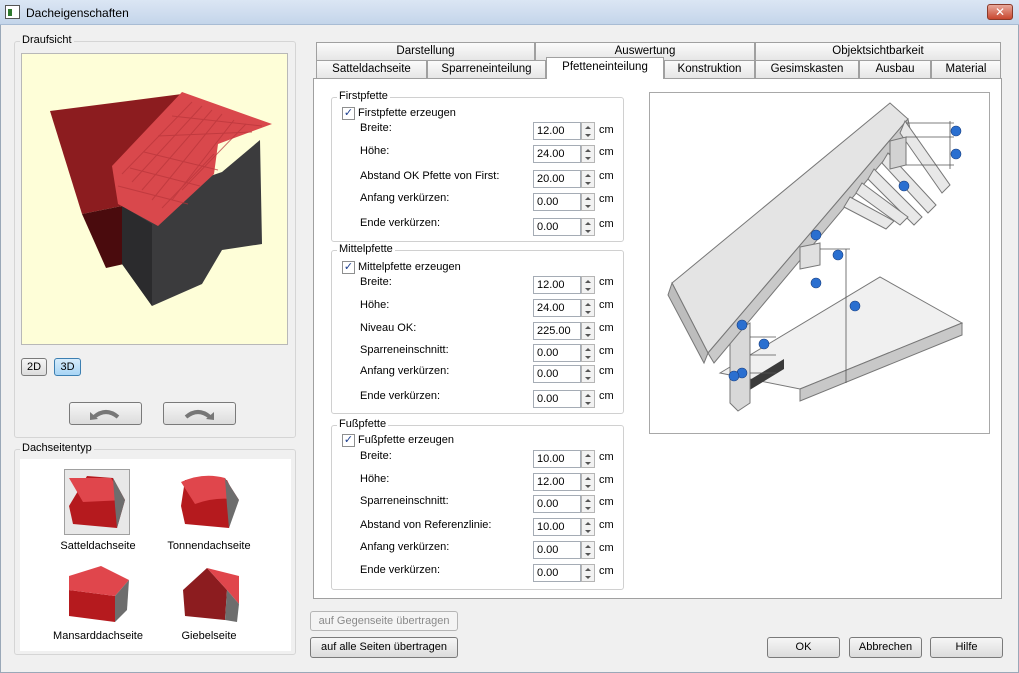 The width and height of the screenshot is (1019, 673). What do you see at coordinates (557, 550) in the screenshot?
I see `fusspfette-anfang-input: 0.00` at bounding box center [557, 550].